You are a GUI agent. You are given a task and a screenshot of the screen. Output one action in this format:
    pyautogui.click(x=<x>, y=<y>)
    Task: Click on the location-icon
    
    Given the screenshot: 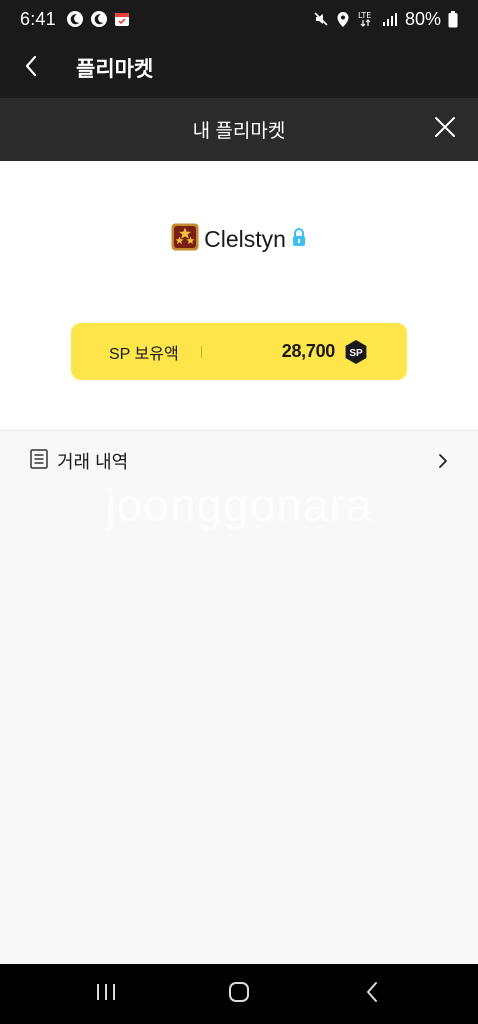 What is the action you would take?
    pyautogui.click(x=343, y=19)
    